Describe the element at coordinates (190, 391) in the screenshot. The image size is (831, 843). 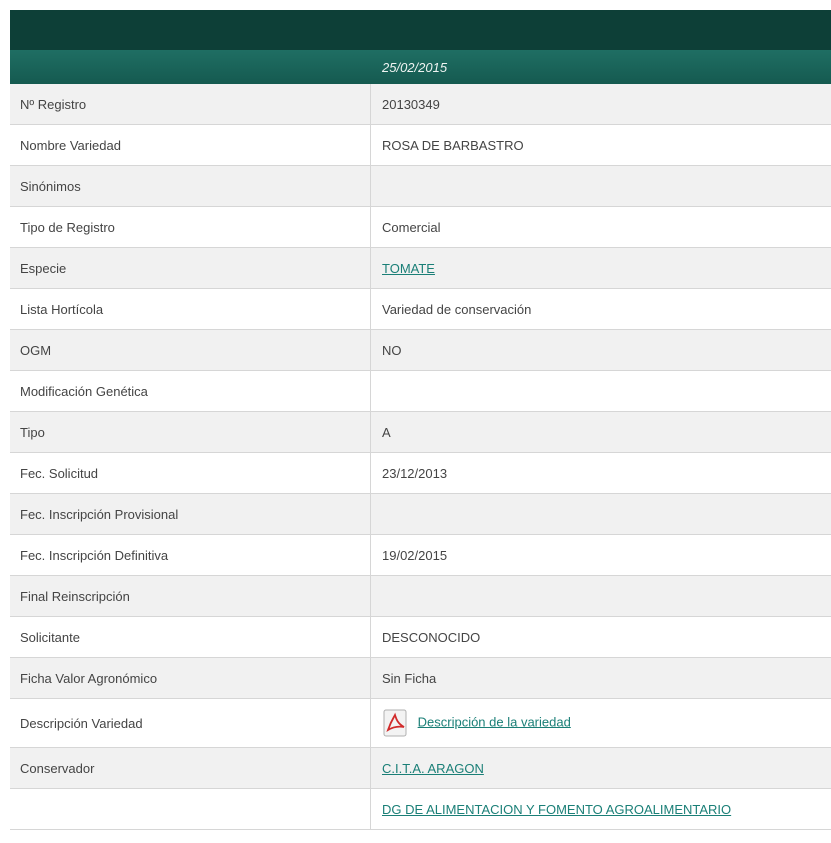
I see `row-label: Modificación Genética` at that location.